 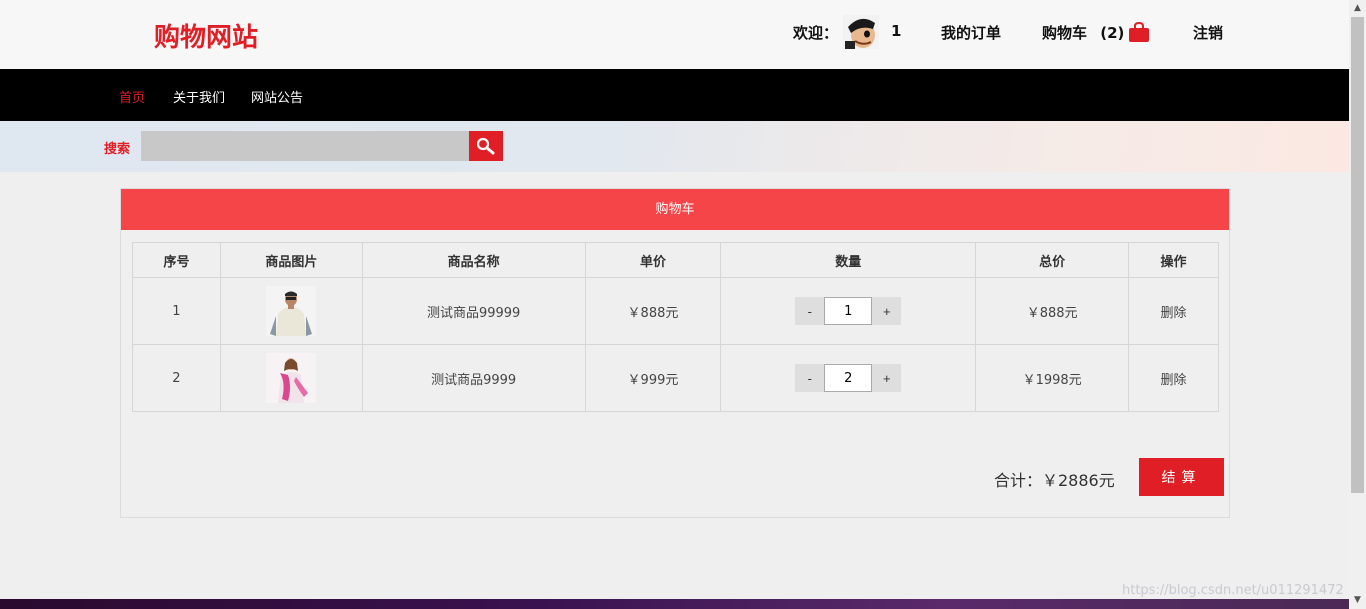 What do you see at coordinates (1357, 600) in the screenshot?
I see `scroll-down-icon: ▼` at bounding box center [1357, 600].